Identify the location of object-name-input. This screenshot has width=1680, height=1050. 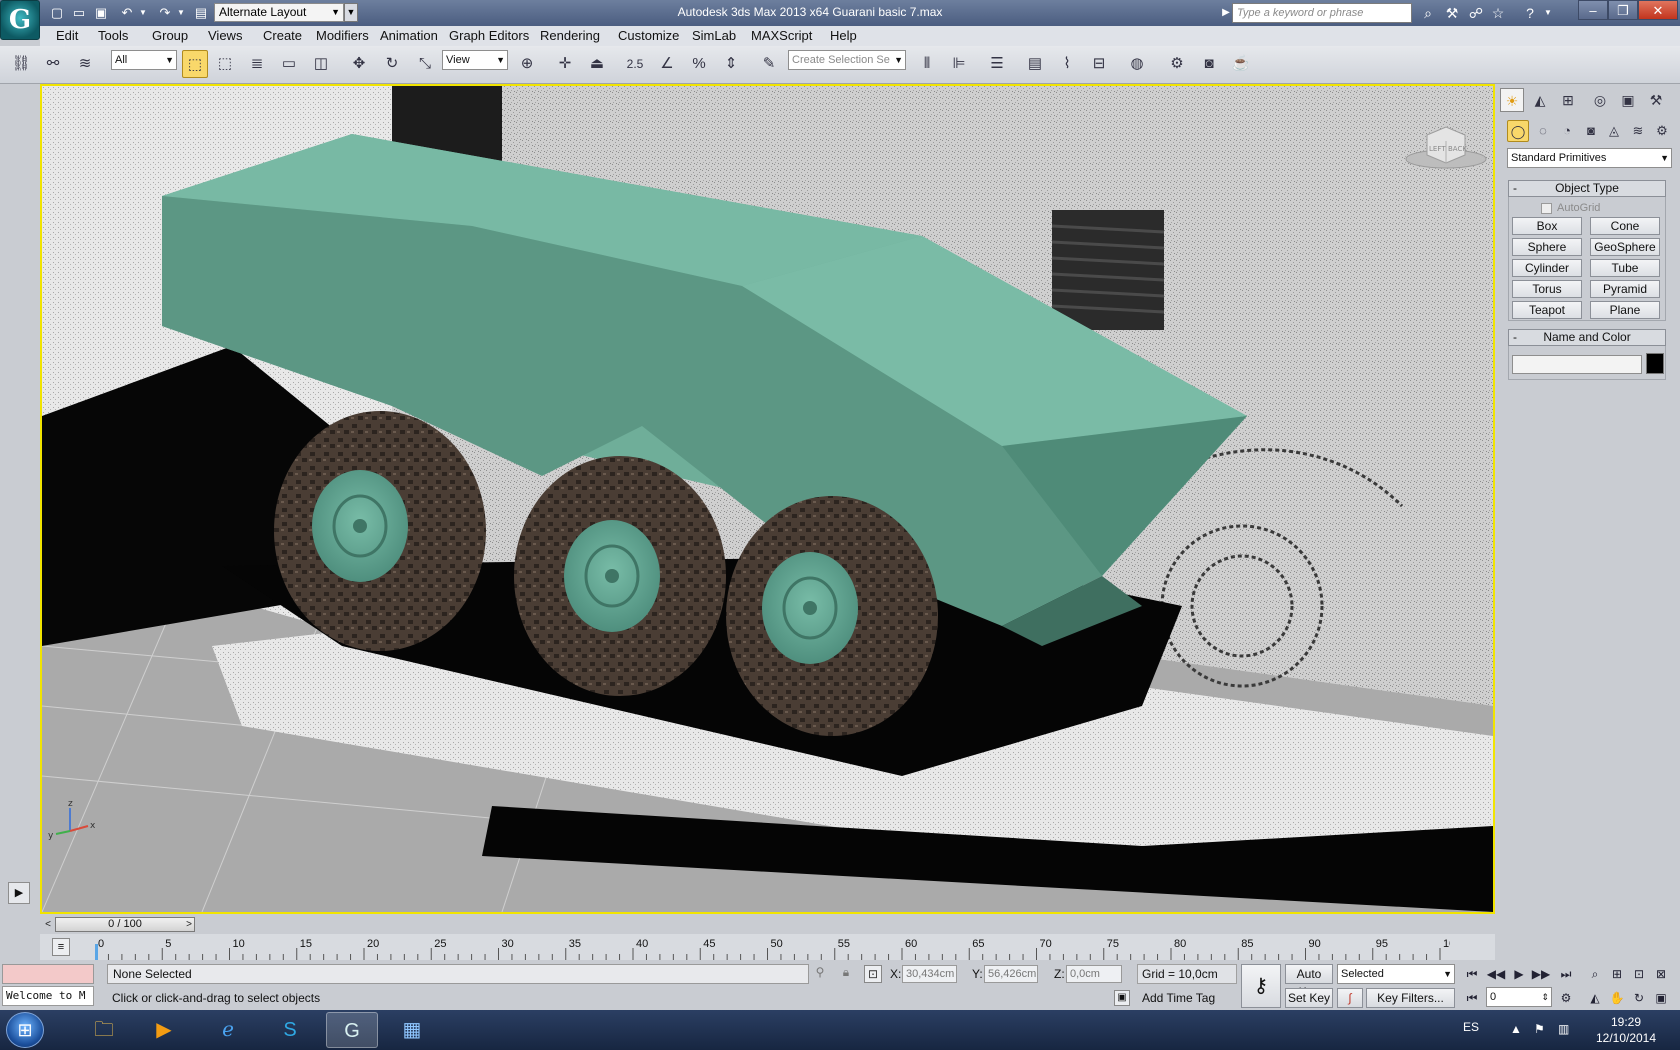
(1577, 364).